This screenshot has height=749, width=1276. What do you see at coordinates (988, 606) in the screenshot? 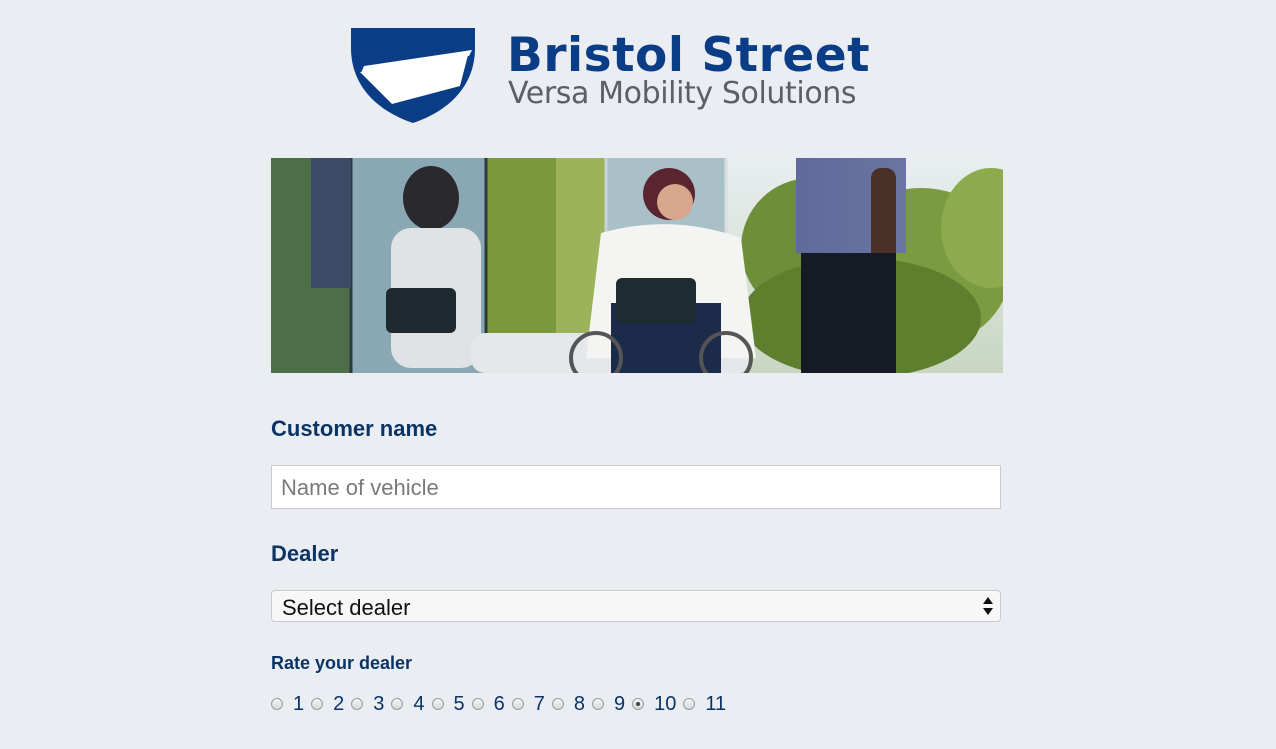
I see `select-arrows-icon` at bounding box center [988, 606].